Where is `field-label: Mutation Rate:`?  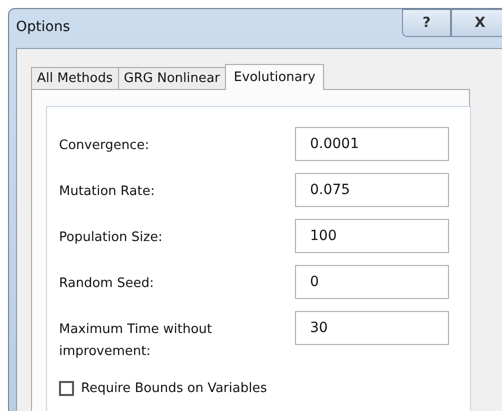
field-label: Mutation Rate: is located at coordinates (107, 192).